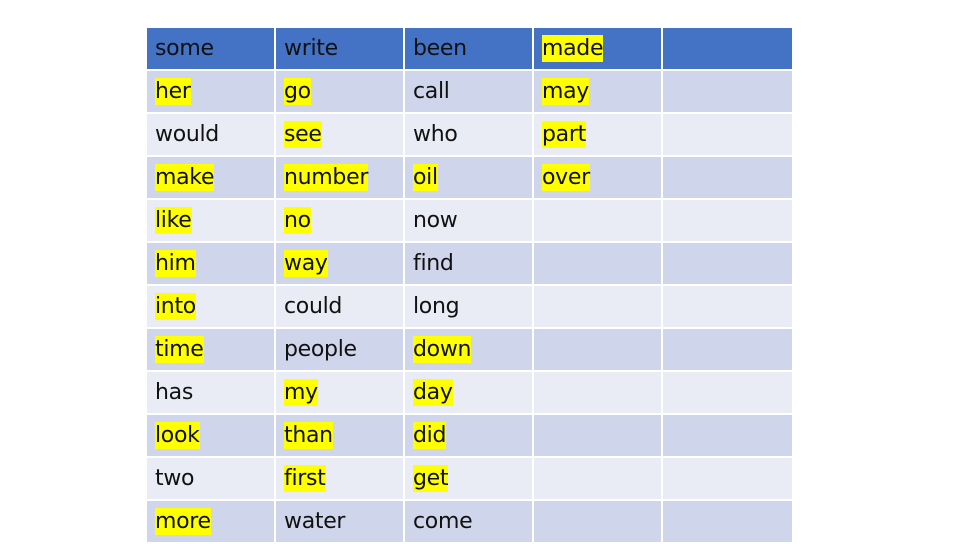 Image resolution: width=960 pixels, height=544 pixels. I want to click on table-cell: find, so click(469, 264).